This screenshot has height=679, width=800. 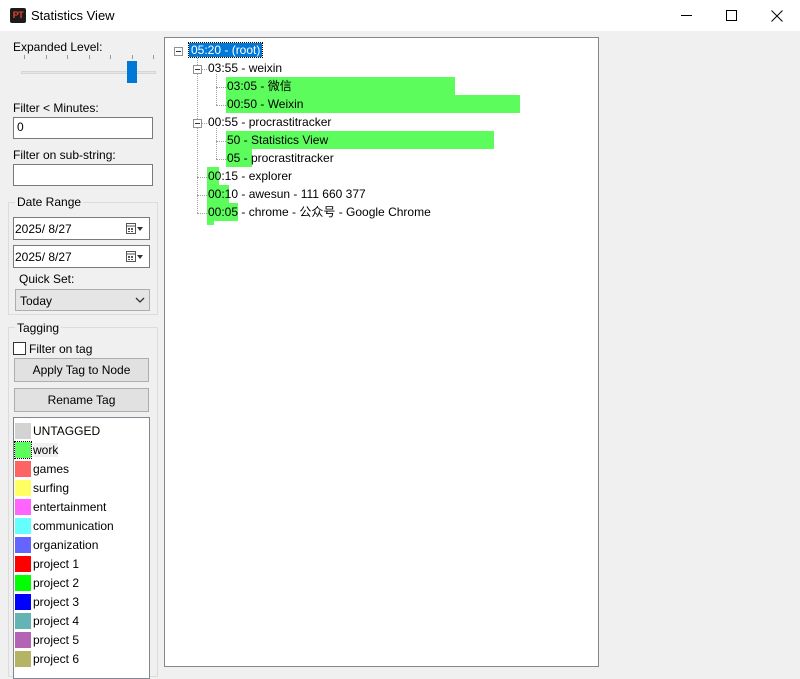 I want to click on tree-node-label: 05:20 - (root), so click(x=225, y=50).